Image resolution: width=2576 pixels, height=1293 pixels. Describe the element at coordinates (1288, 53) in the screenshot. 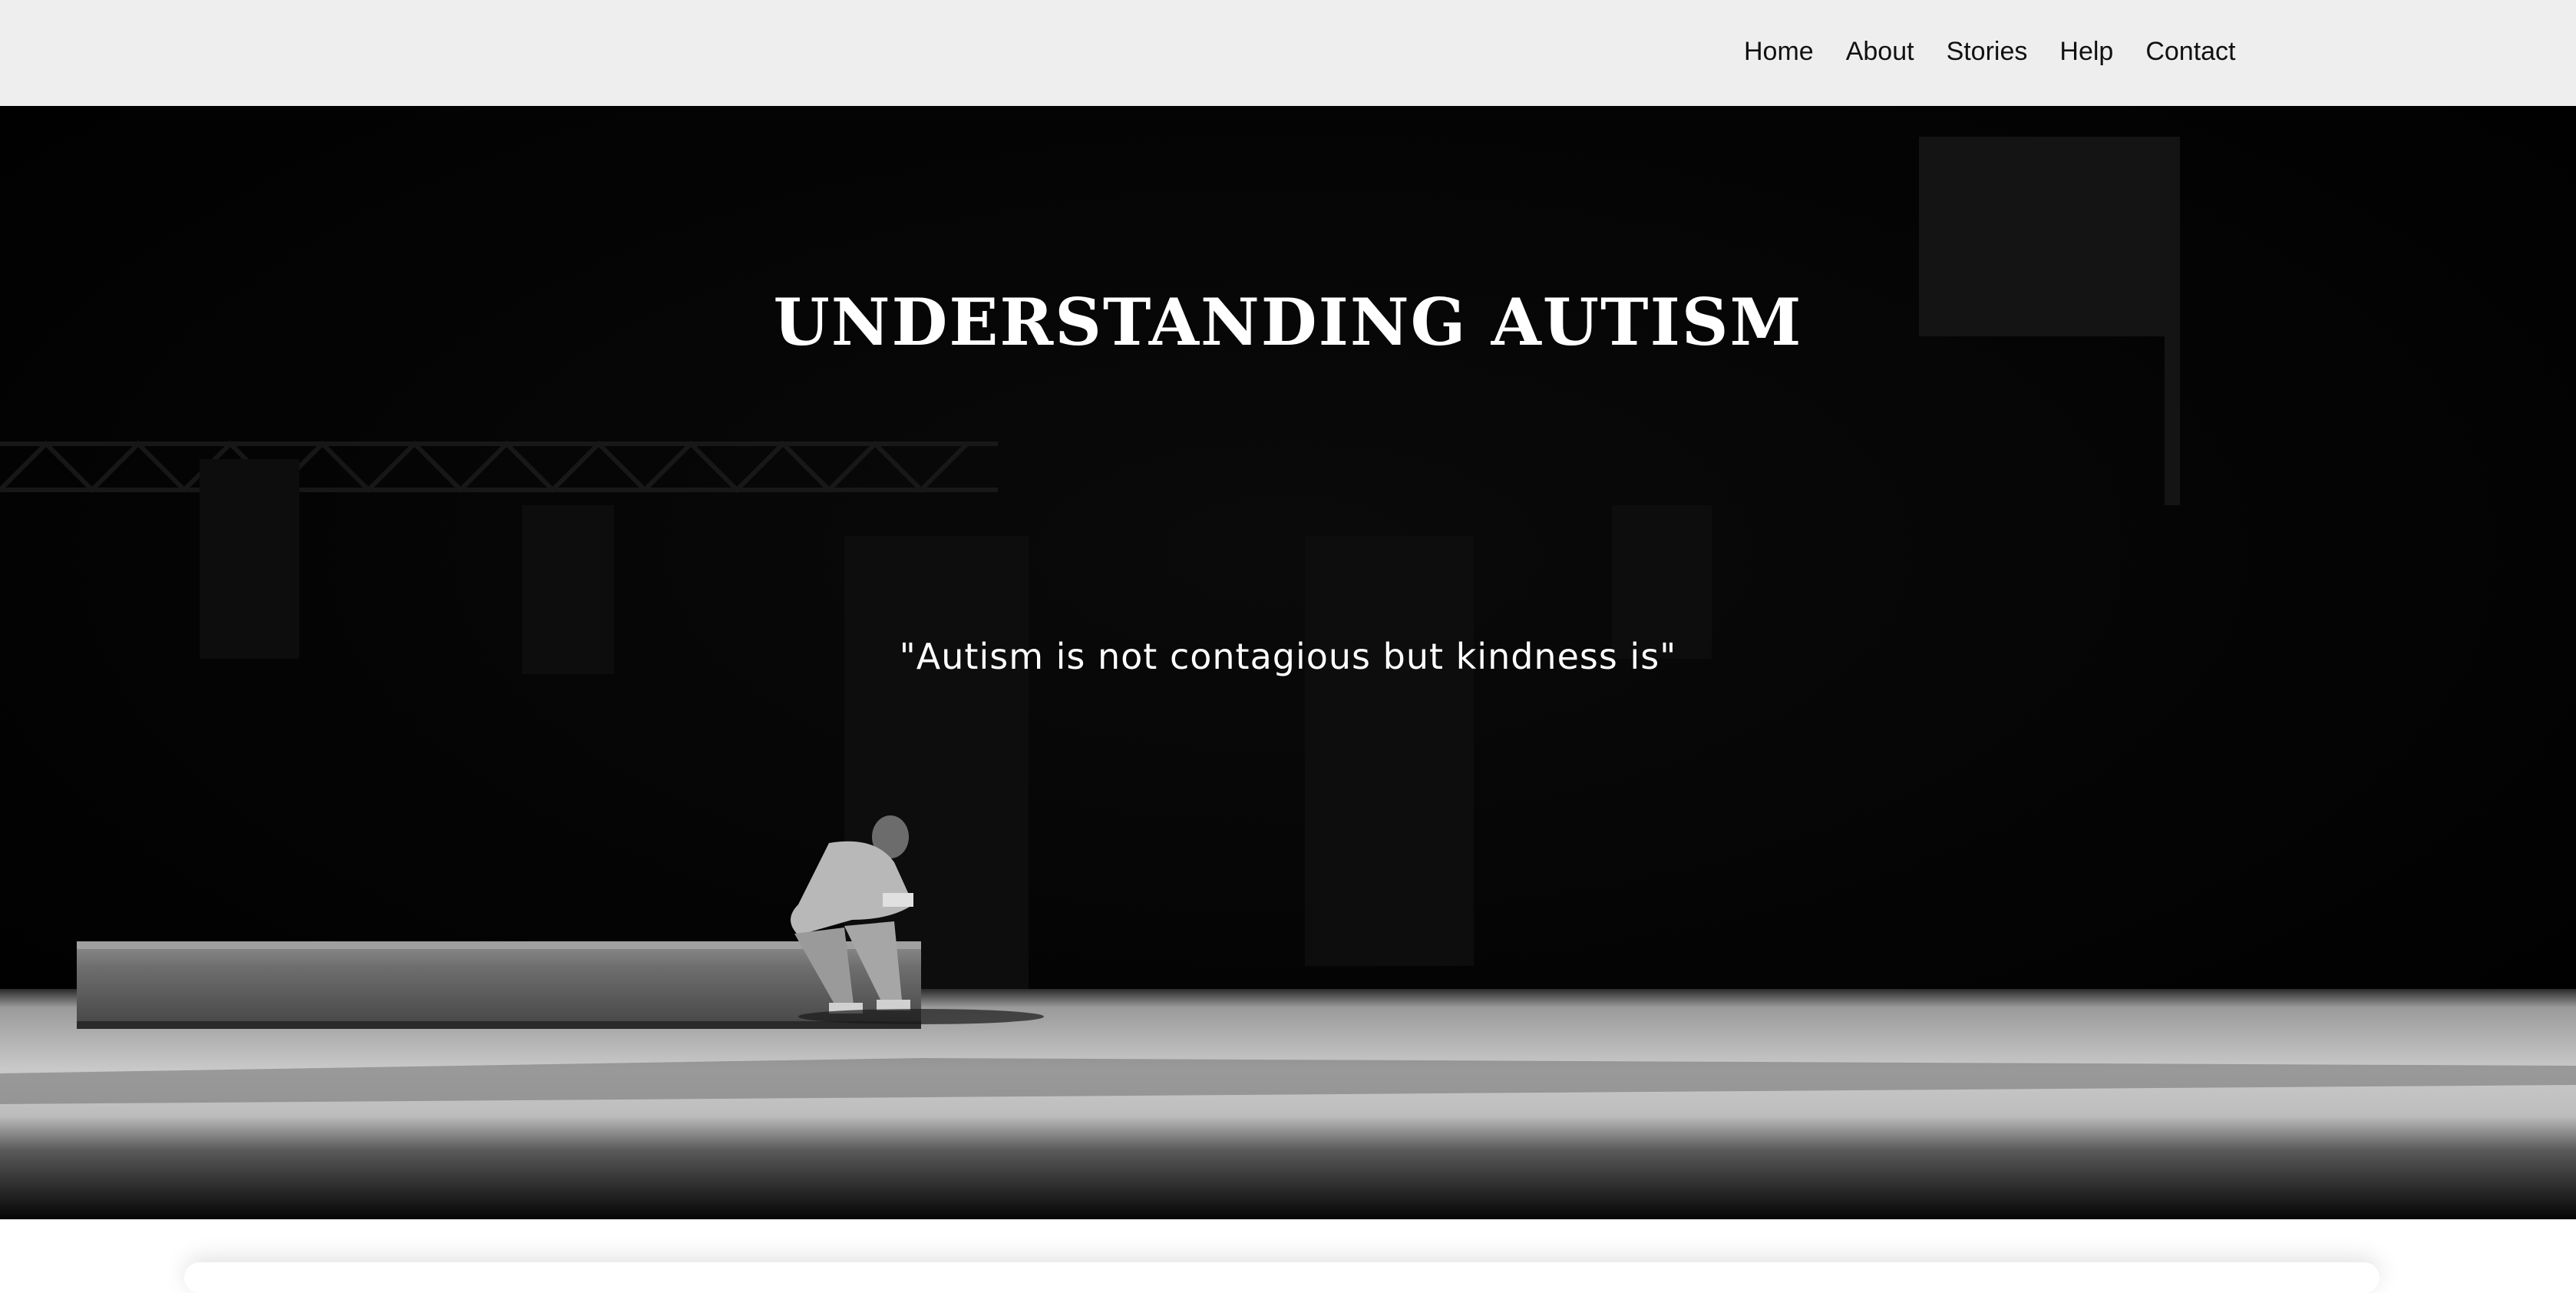

I see `top-navbar: Home About Stories Help Contact` at that location.